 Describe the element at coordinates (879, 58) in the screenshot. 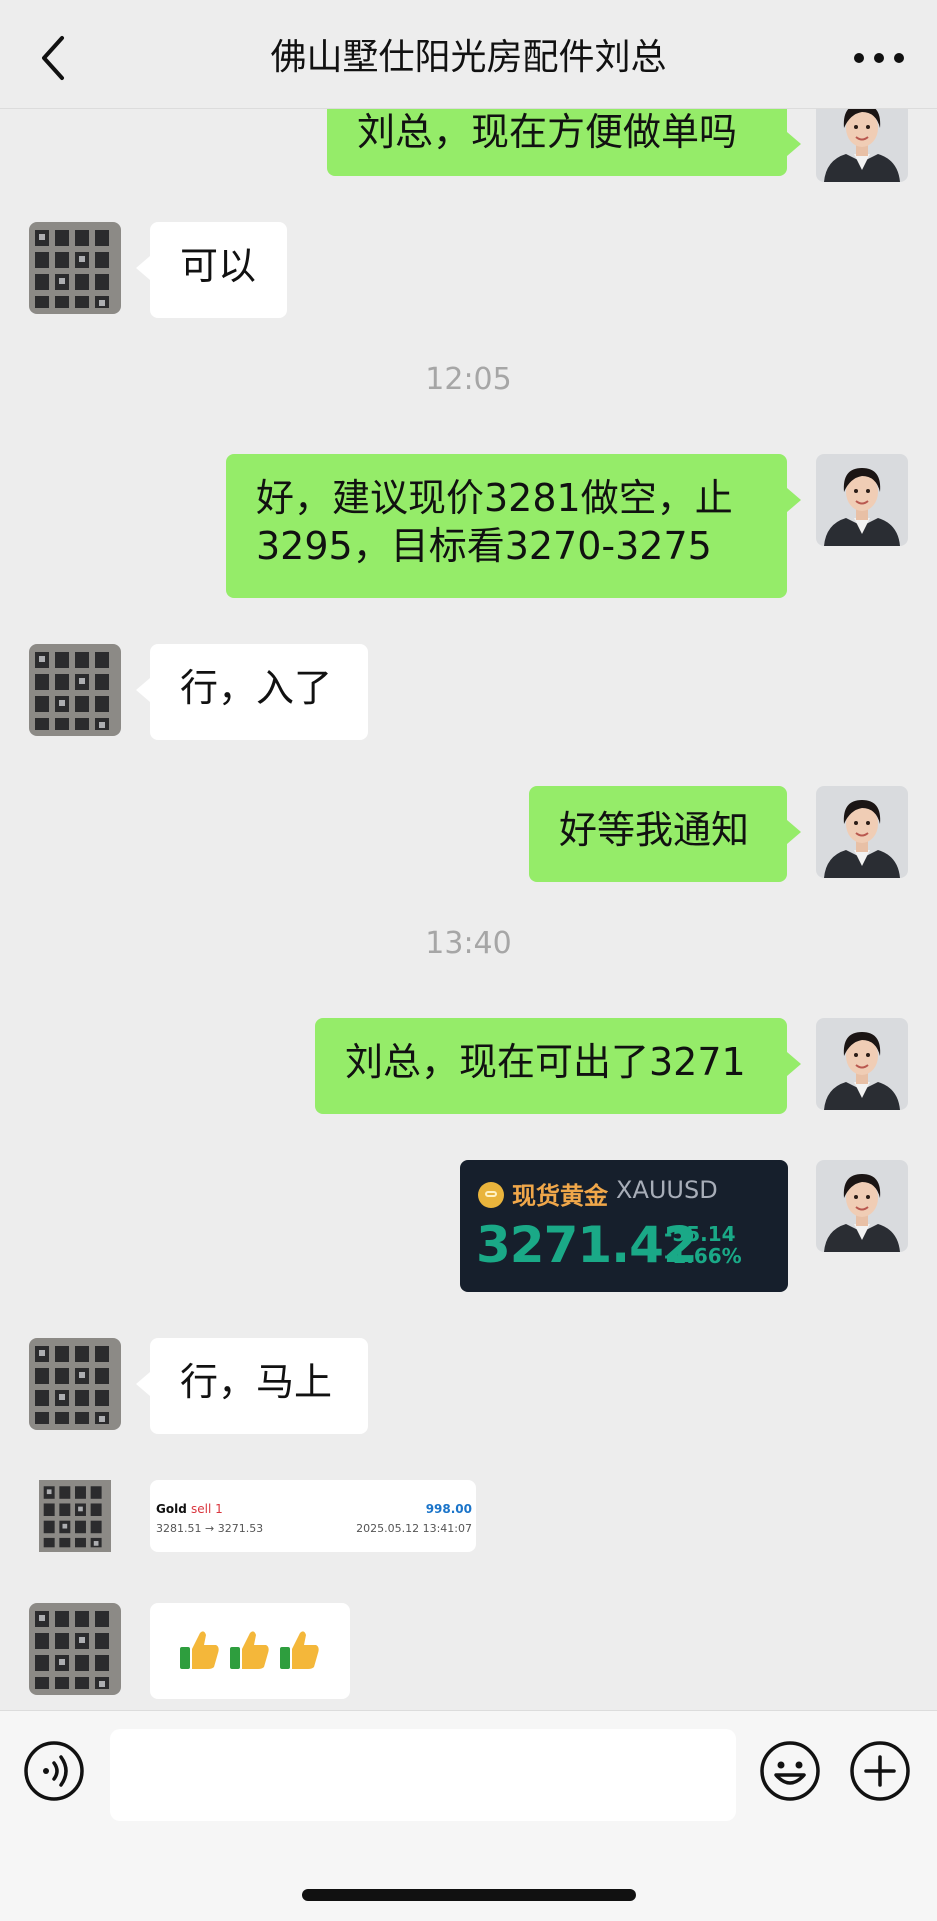

I see `more-dots-icon` at that location.